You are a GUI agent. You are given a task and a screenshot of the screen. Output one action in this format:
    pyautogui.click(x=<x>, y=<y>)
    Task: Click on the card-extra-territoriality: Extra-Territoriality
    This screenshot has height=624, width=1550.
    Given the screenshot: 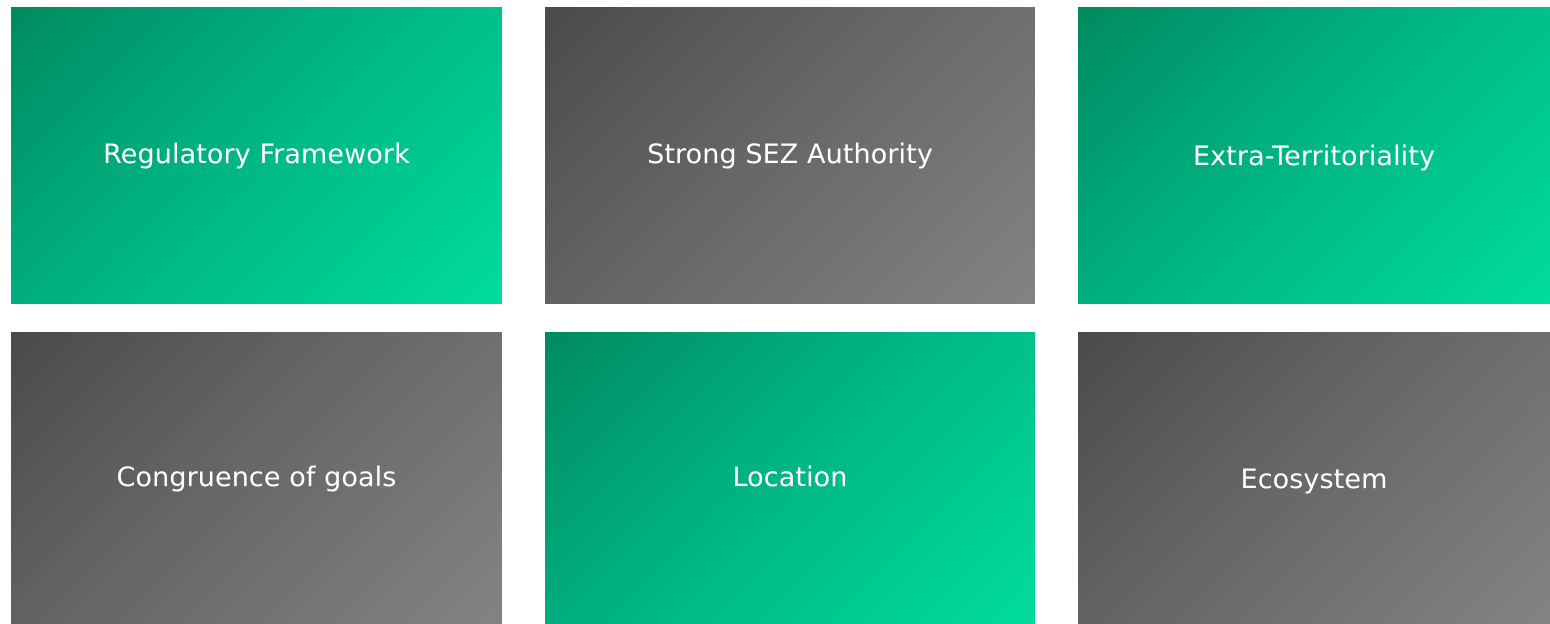 What is the action you would take?
    pyautogui.click(x=1314, y=155)
    